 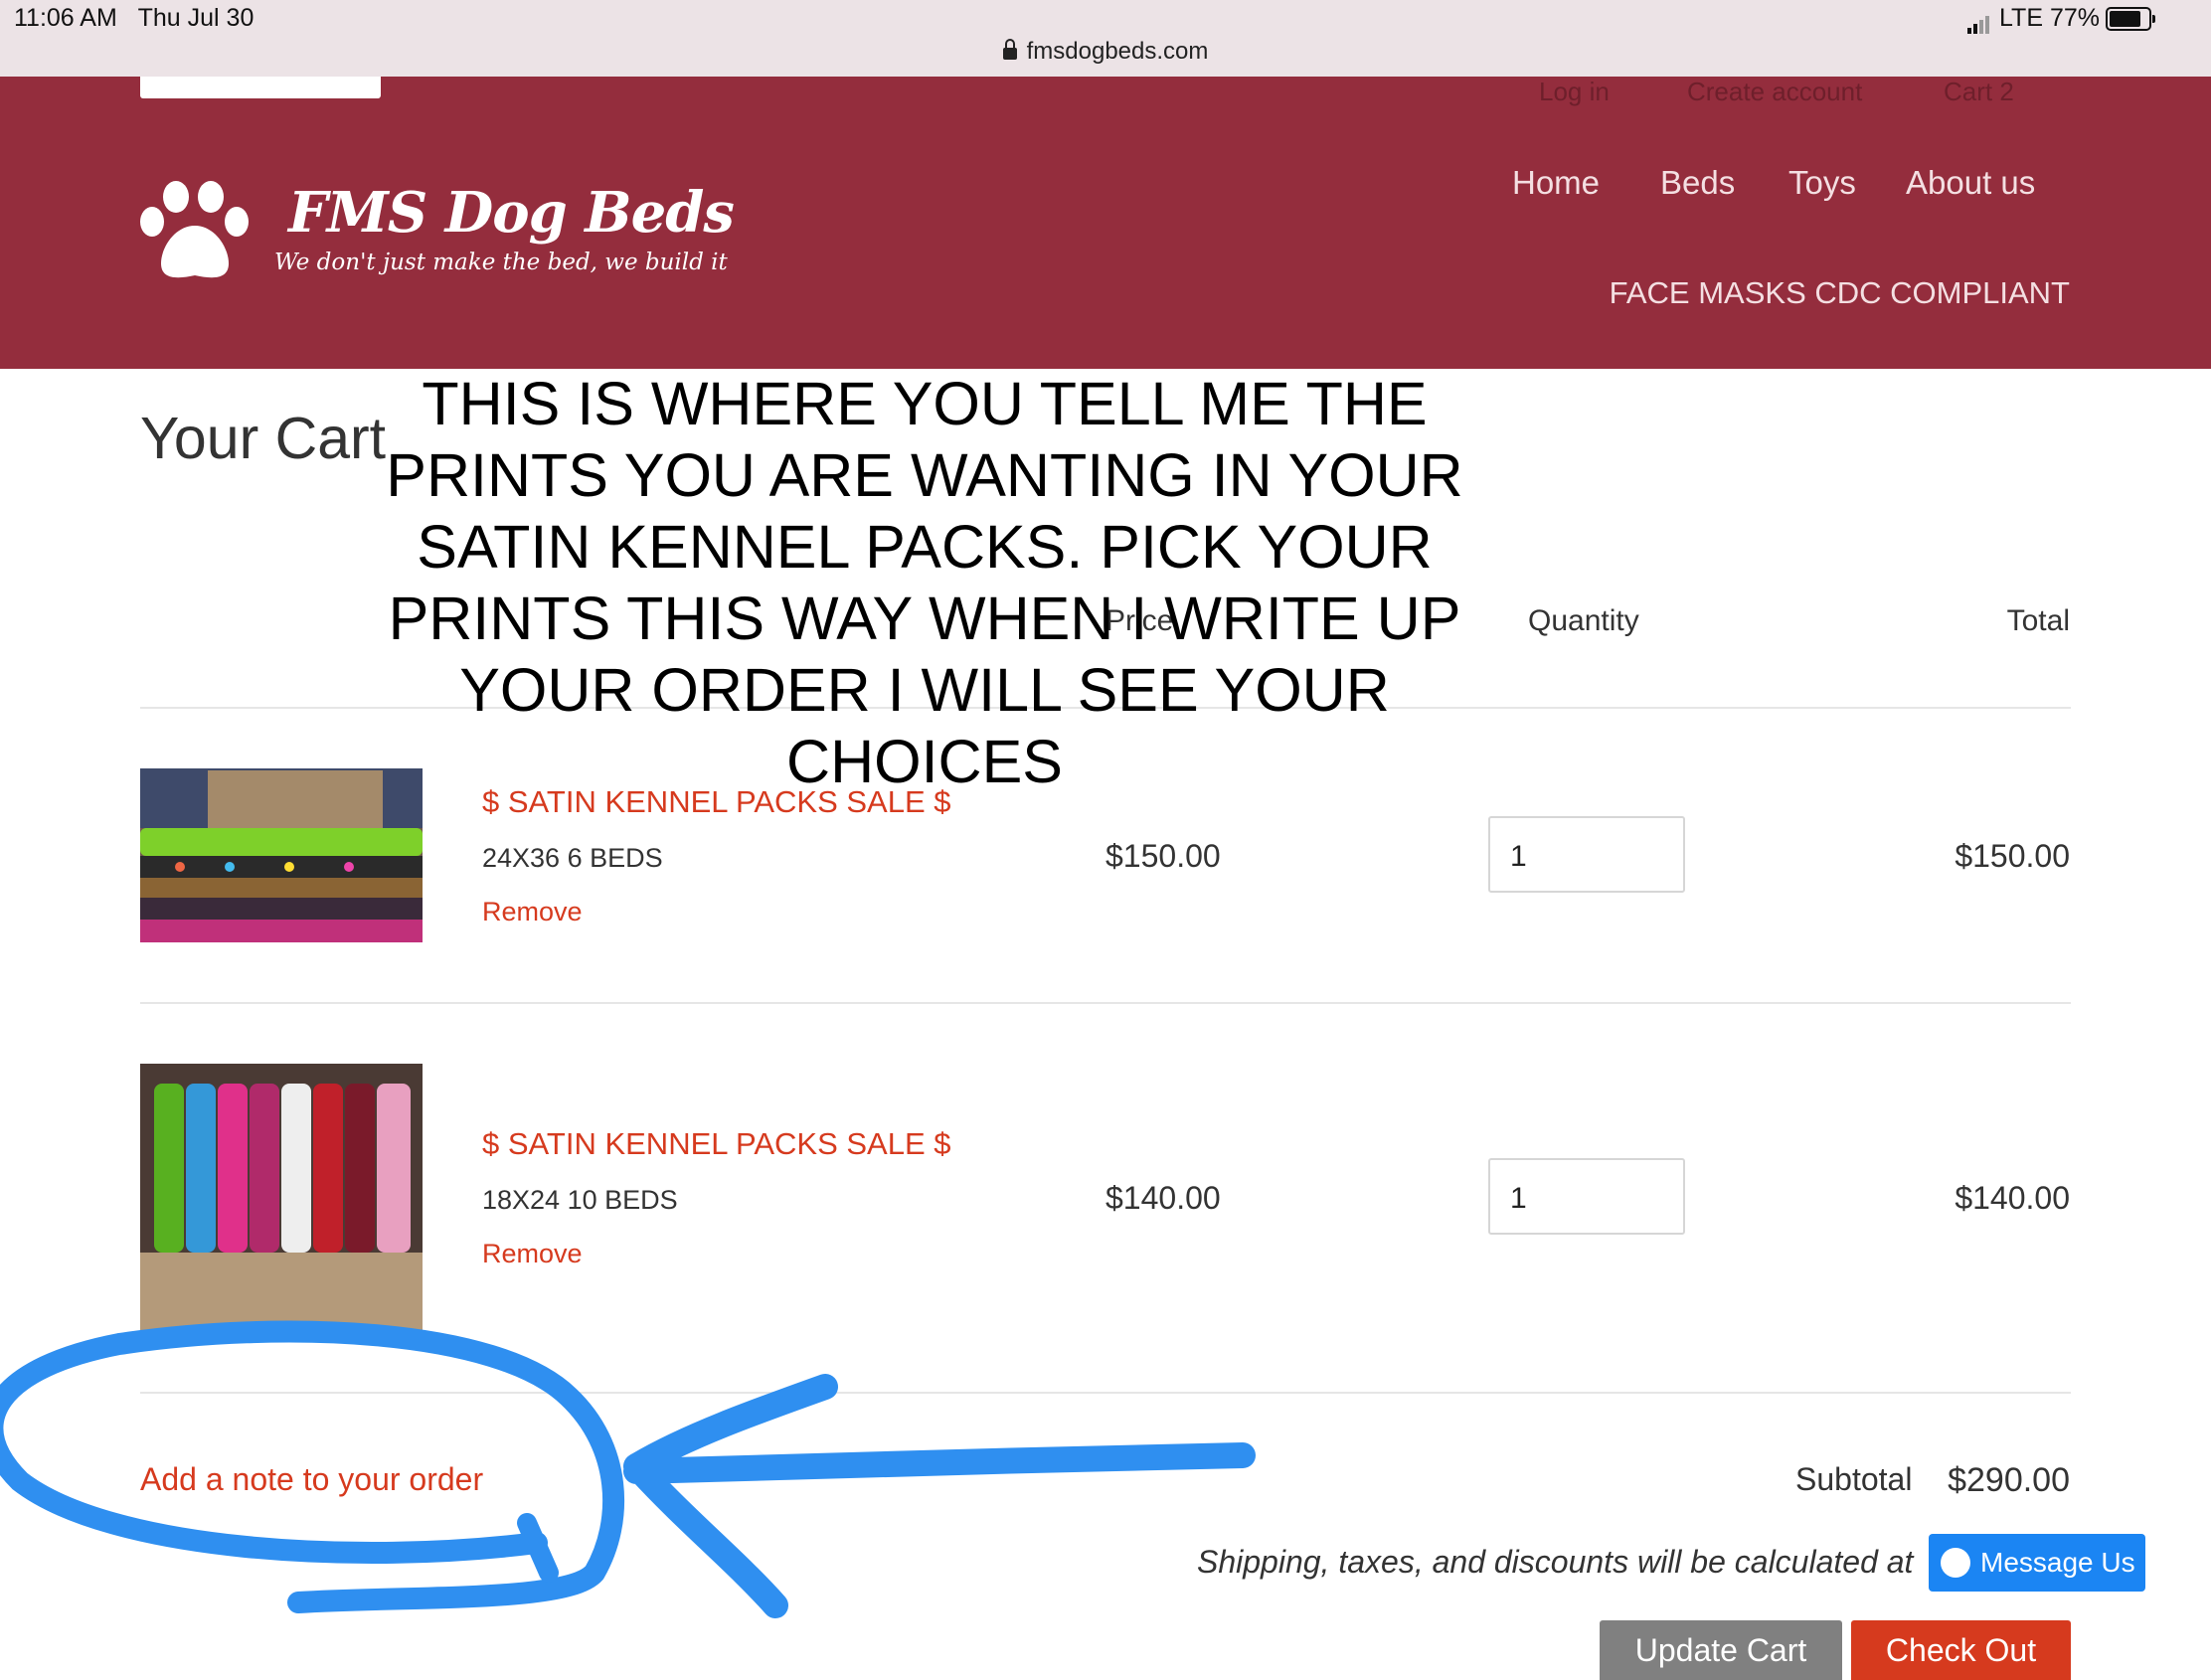 What do you see at coordinates (1854, 1479) in the screenshot?
I see `subtotal-label: Subtotal` at bounding box center [1854, 1479].